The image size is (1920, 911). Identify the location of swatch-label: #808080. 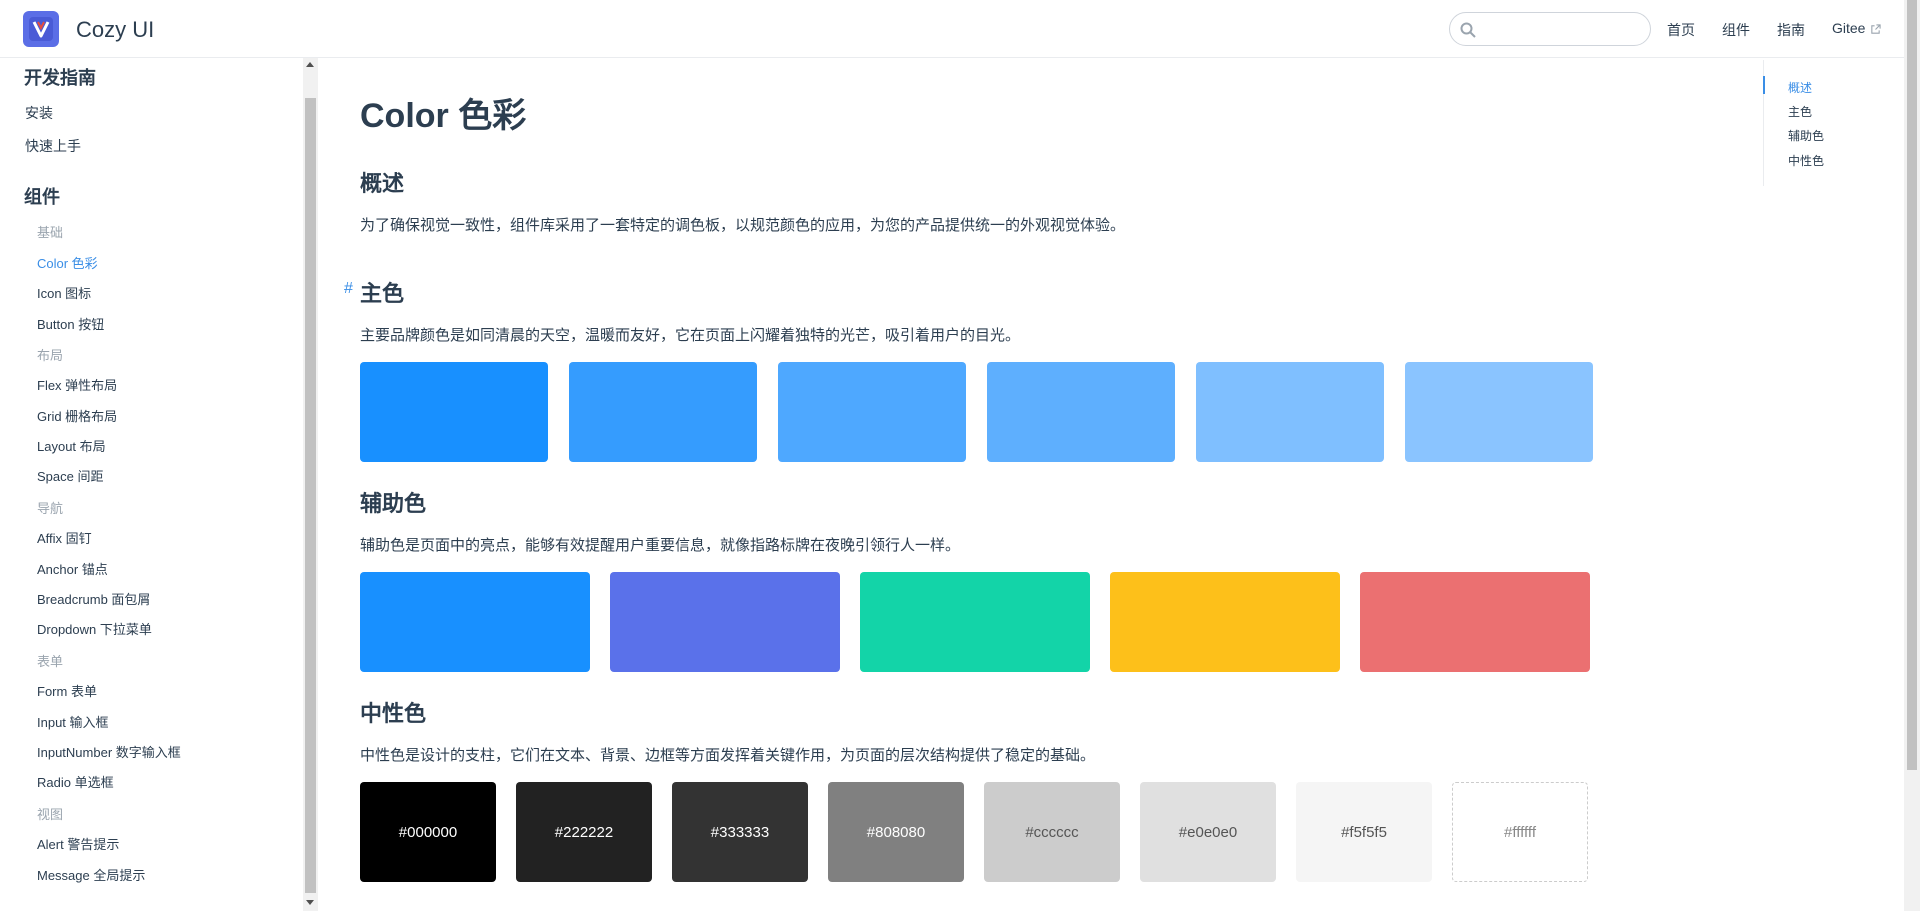
(896, 832).